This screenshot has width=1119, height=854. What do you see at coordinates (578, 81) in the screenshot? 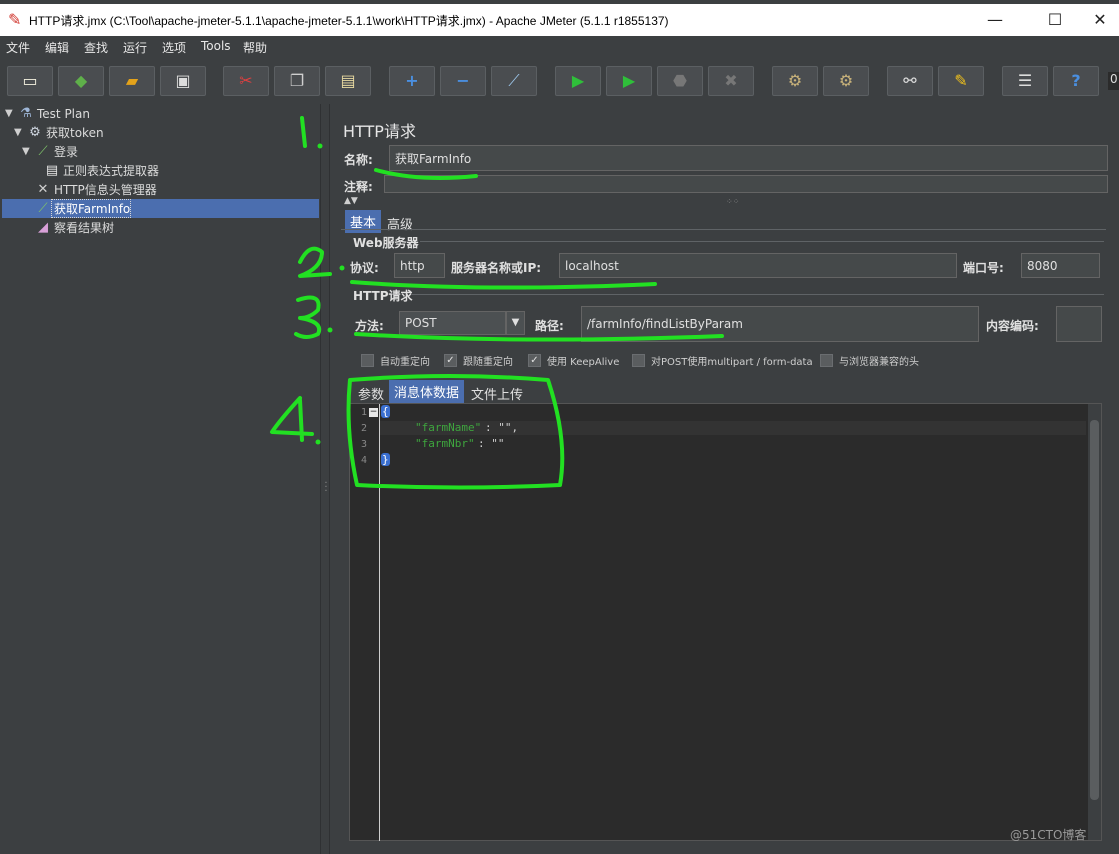
I see `start-button: ▶` at bounding box center [578, 81].